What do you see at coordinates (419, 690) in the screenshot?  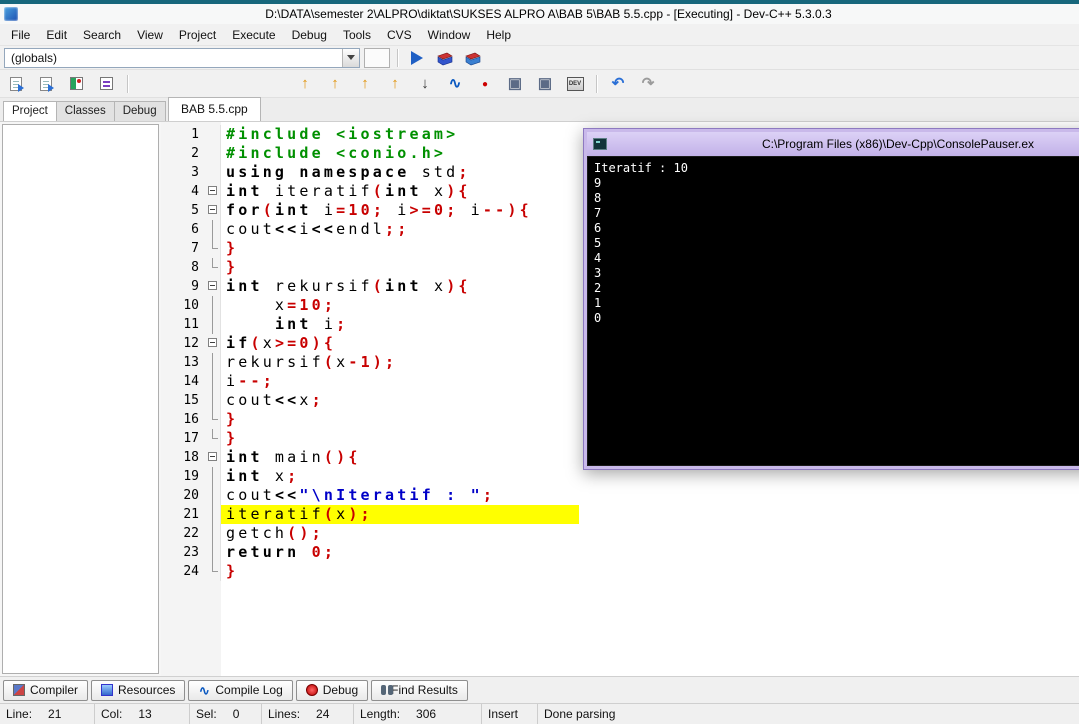 I see `bottom-tab-find-results: Find Results` at bounding box center [419, 690].